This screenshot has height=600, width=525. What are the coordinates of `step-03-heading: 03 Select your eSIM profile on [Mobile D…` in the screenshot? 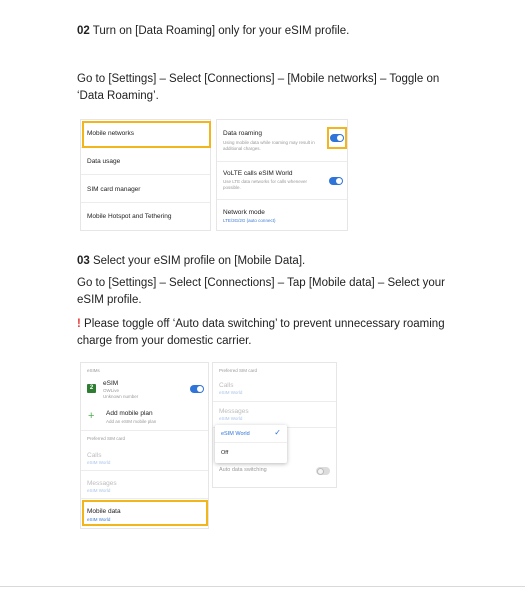 It's located at (267, 261).